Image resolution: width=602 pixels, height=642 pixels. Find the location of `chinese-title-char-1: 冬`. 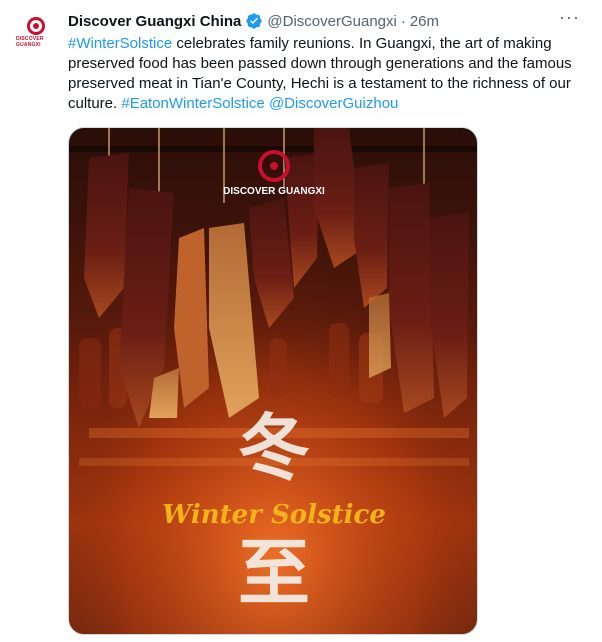

chinese-title-char-1: 冬 is located at coordinates (274, 448).